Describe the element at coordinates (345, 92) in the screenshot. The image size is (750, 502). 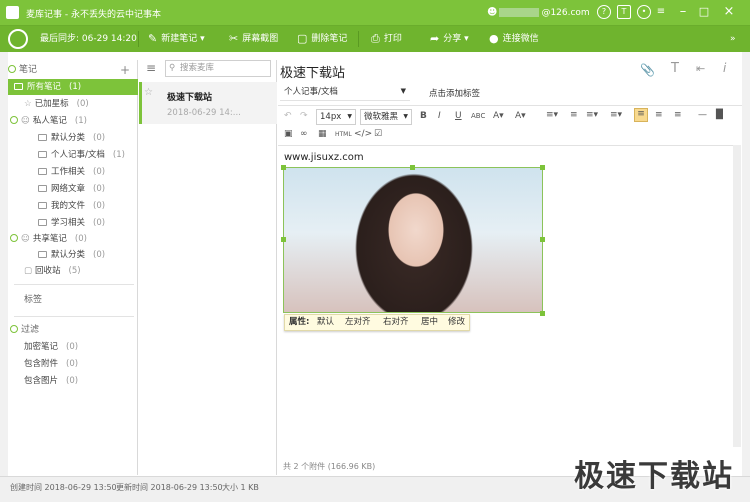
I see `category-select: 个人记事/文档 ▼` at that location.